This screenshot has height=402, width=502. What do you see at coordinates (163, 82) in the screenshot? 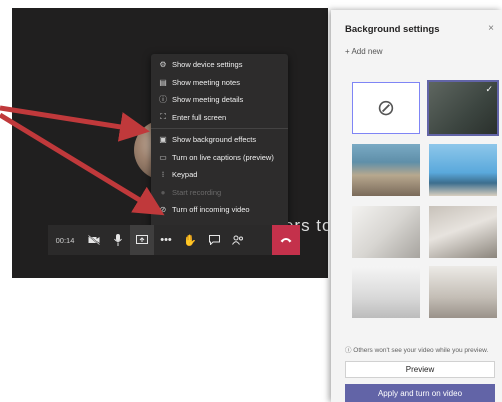
I see `notes-icon: ▤` at bounding box center [163, 82].